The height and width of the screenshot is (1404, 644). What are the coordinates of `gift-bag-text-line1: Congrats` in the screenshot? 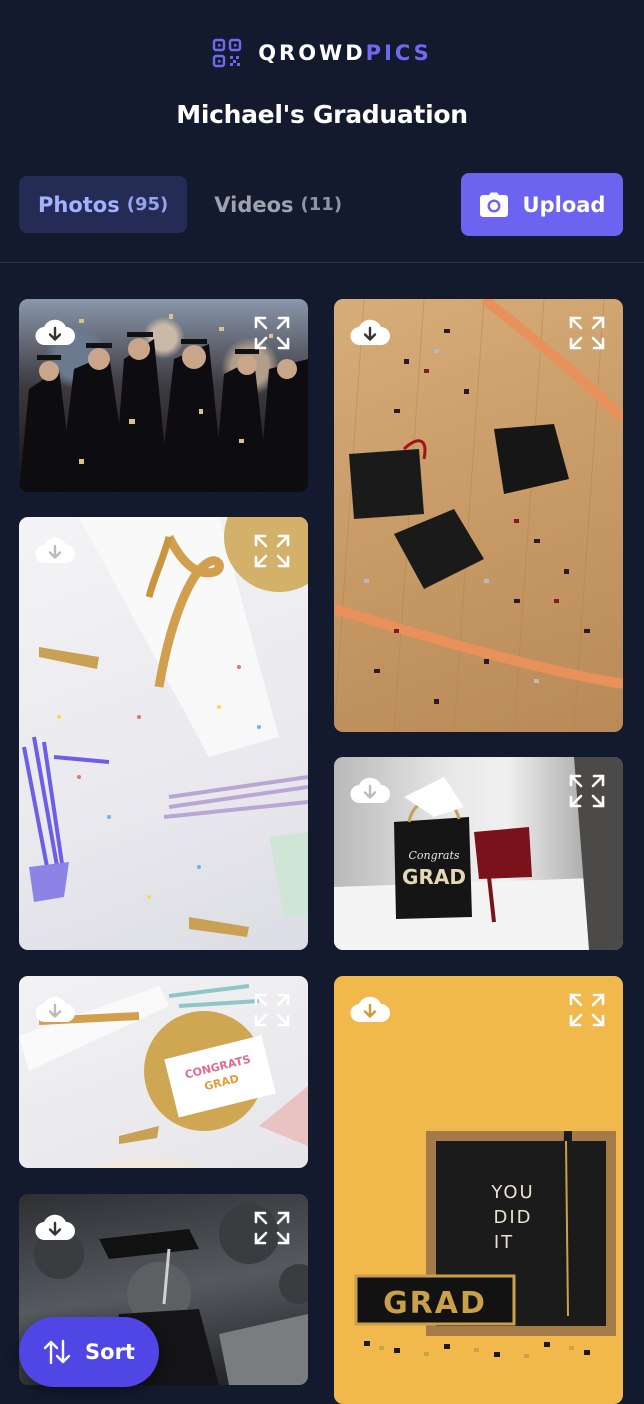 It's located at (433, 855).